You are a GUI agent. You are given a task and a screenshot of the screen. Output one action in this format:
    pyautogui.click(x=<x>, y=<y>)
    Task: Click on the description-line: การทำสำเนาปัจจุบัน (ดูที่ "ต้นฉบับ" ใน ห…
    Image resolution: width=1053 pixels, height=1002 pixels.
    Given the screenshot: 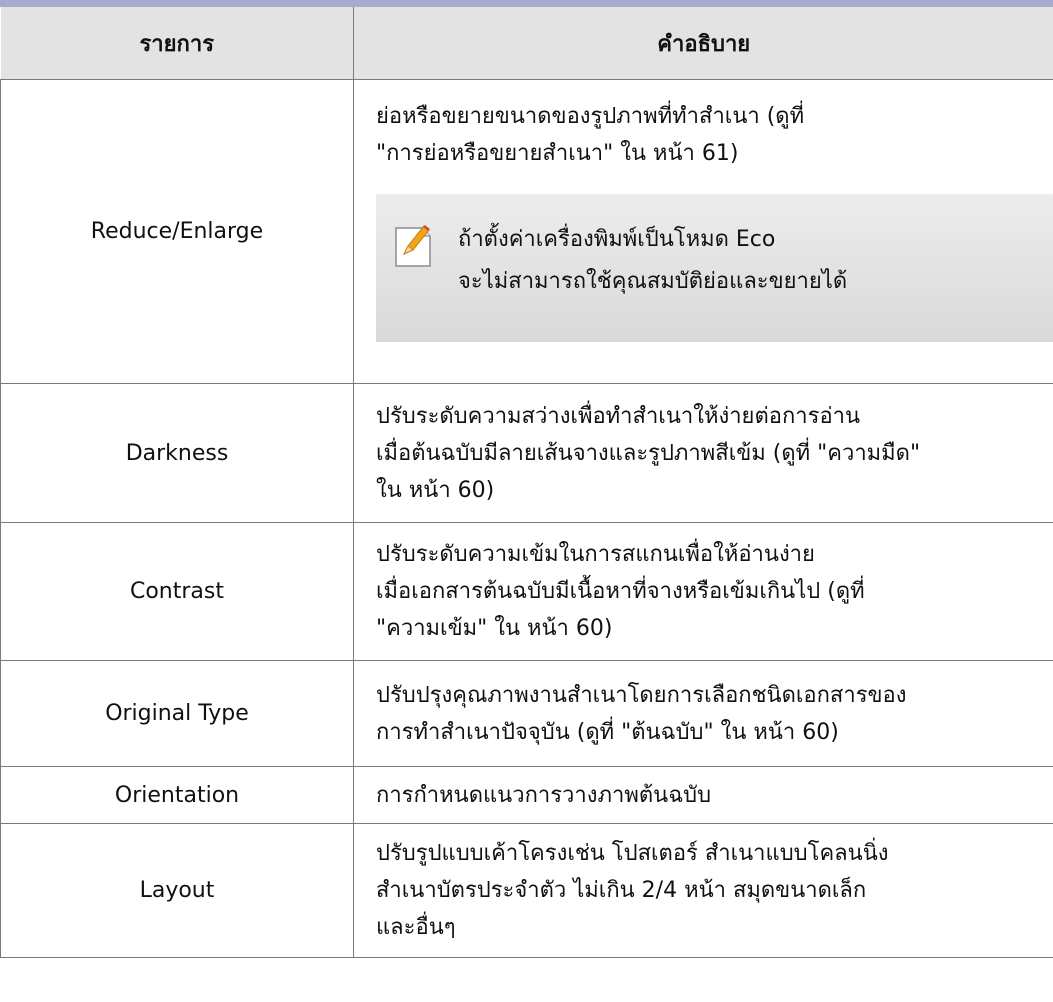 What is the action you would take?
    pyautogui.click(x=607, y=732)
    